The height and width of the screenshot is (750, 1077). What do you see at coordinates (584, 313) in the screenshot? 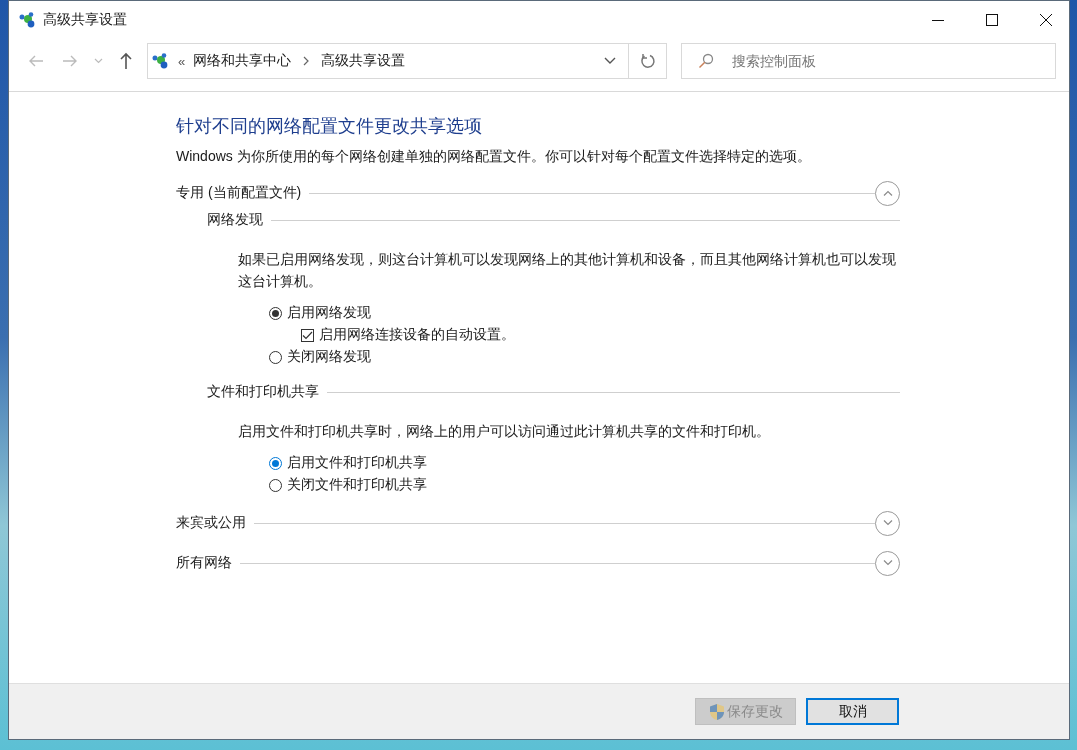
I see `radio-option: 启用网络发现` at bounding box center [584, 313].